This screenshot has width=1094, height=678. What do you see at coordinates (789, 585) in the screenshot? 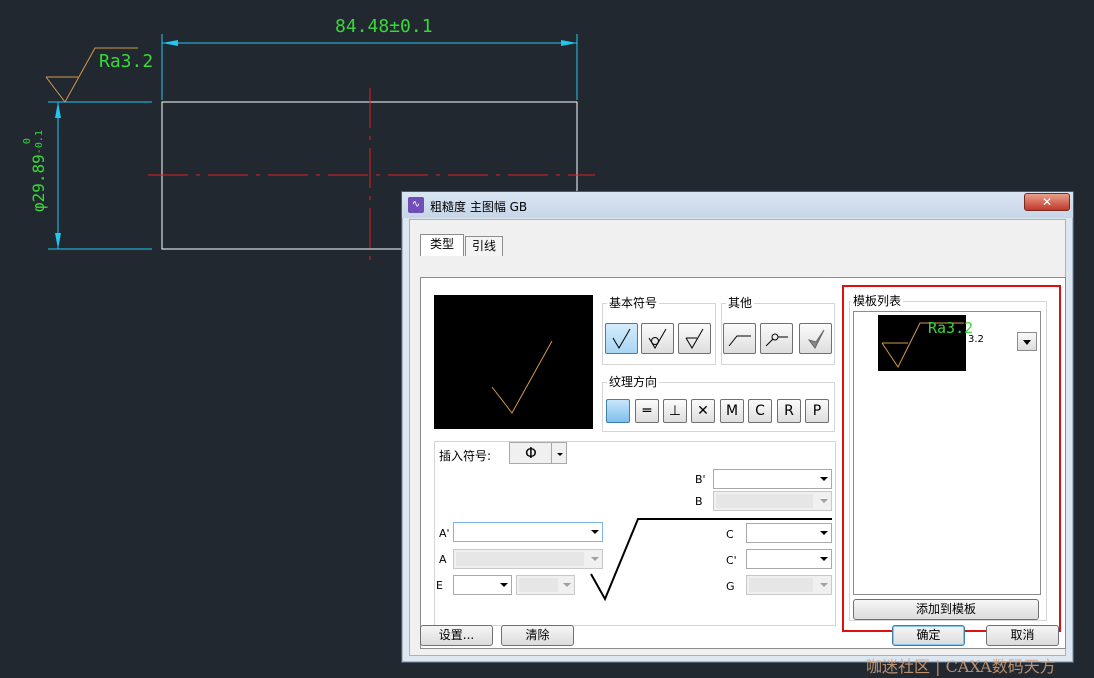
I see `field-g` at bounding box center [789, 585].